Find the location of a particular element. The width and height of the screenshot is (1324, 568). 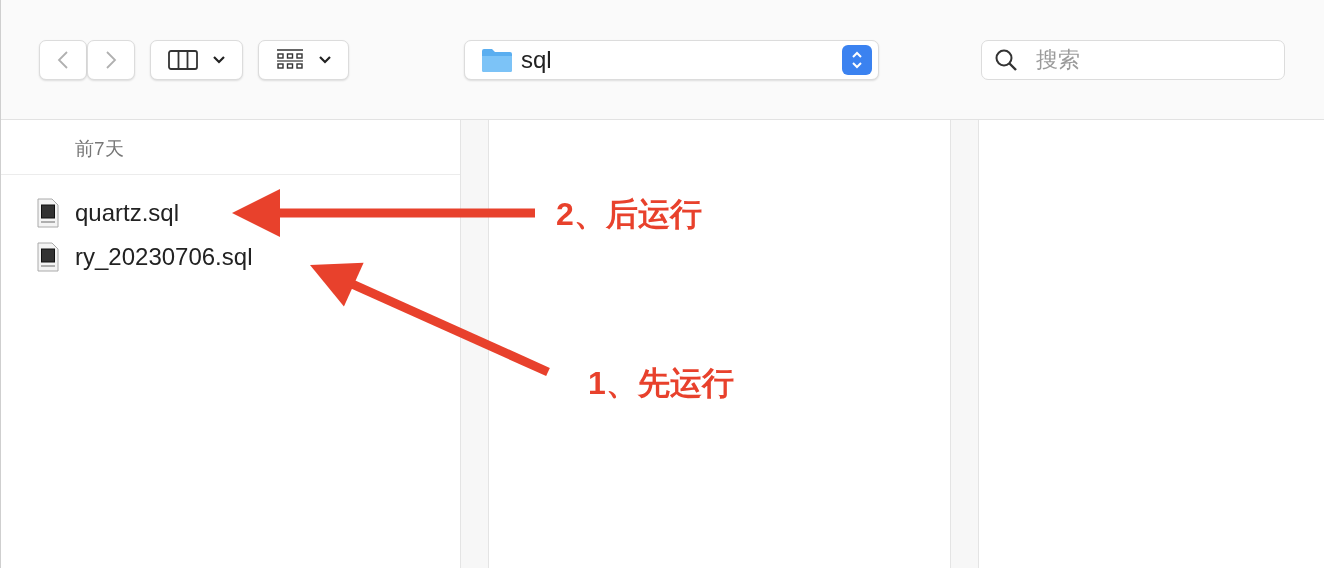

group-button is located at coordinates (303, 59).